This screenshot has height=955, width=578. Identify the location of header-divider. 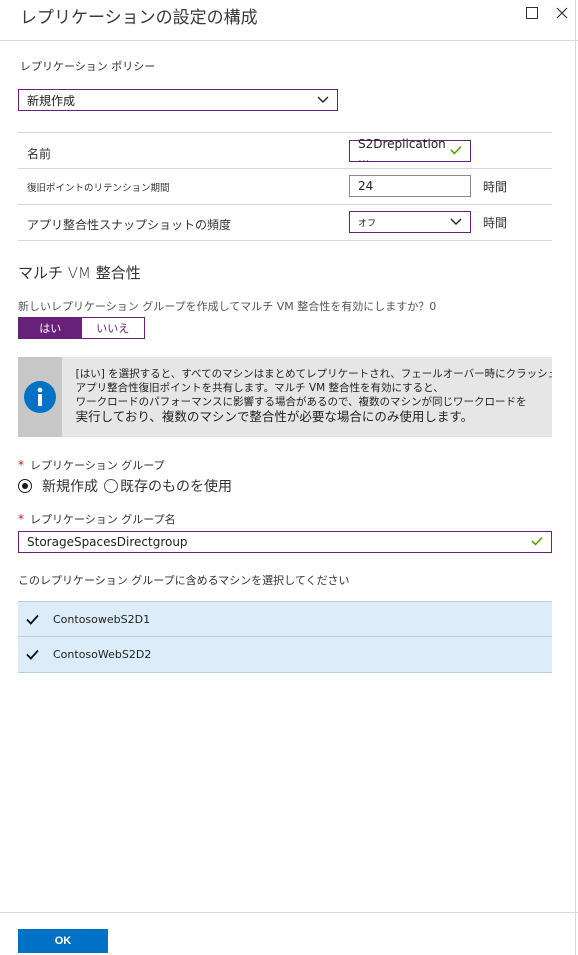
(289, 40).